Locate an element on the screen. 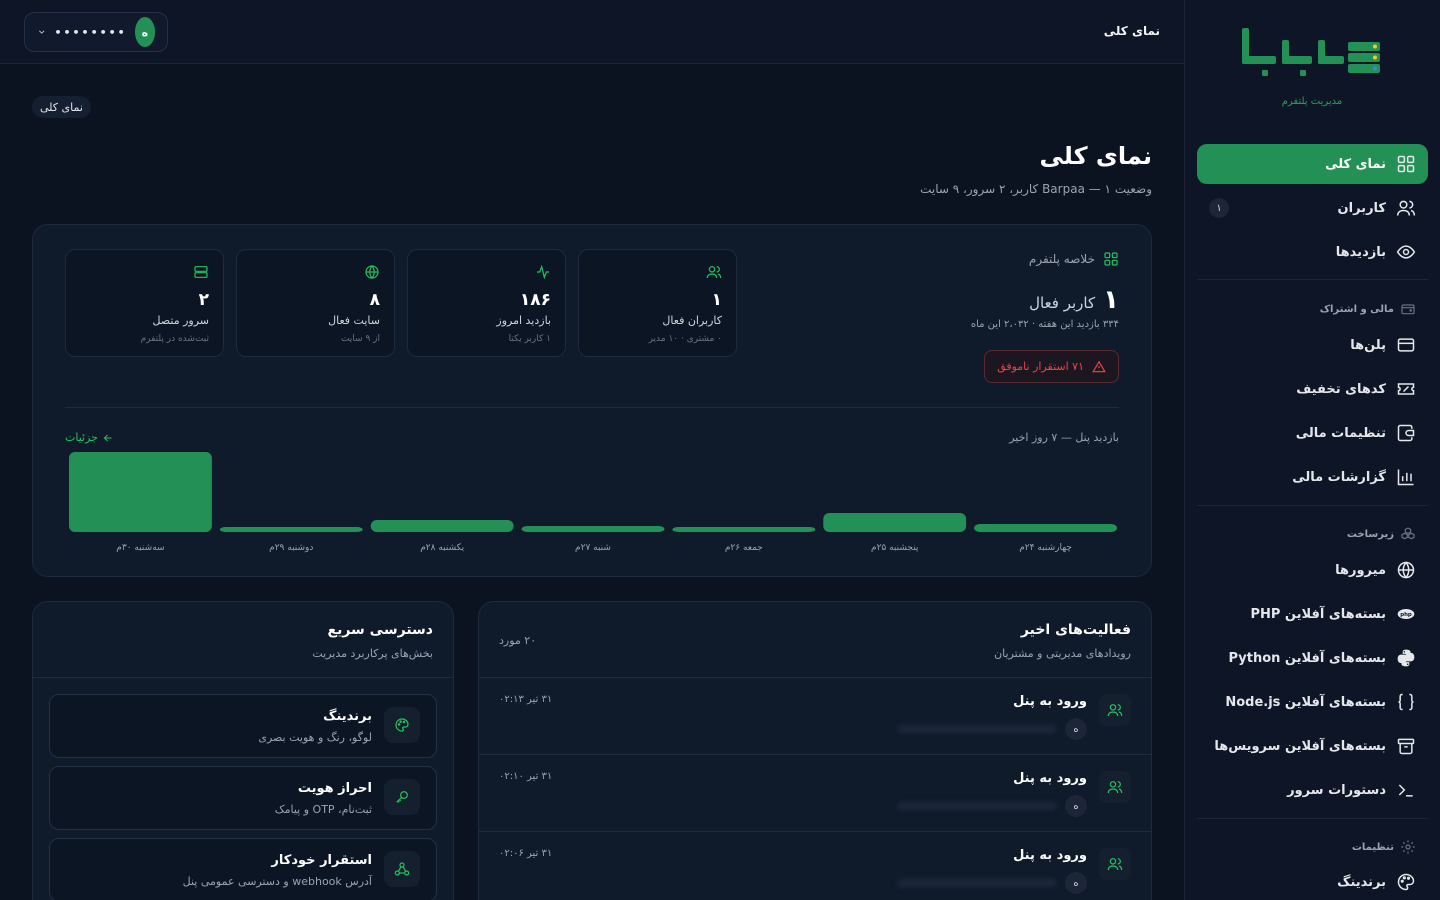  brand-logo is located at coordinates (1311, 56).